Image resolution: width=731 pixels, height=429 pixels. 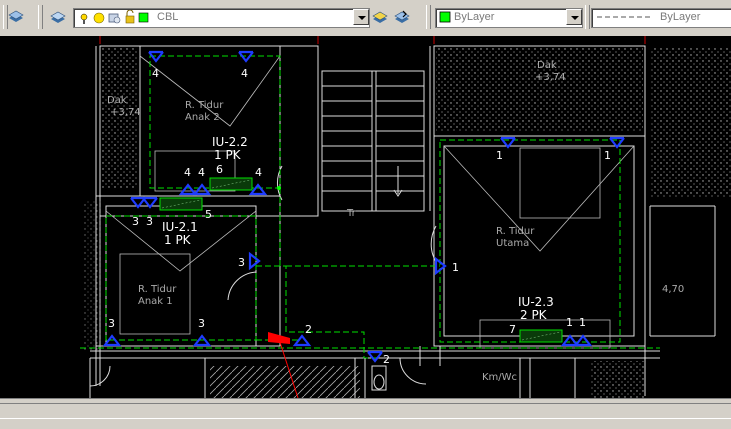 I want to click on room-name: Anak 1, so click(x=155, y=301).